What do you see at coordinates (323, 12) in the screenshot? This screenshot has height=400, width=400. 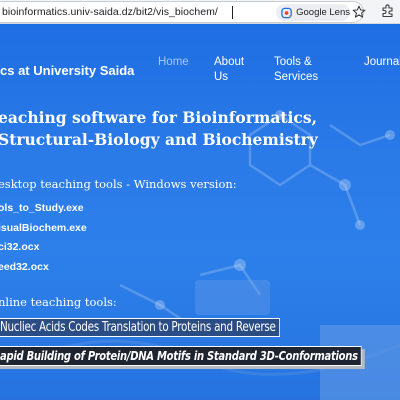 I see `google-lens-label: Google Lens` at bounding box center [323, 12].